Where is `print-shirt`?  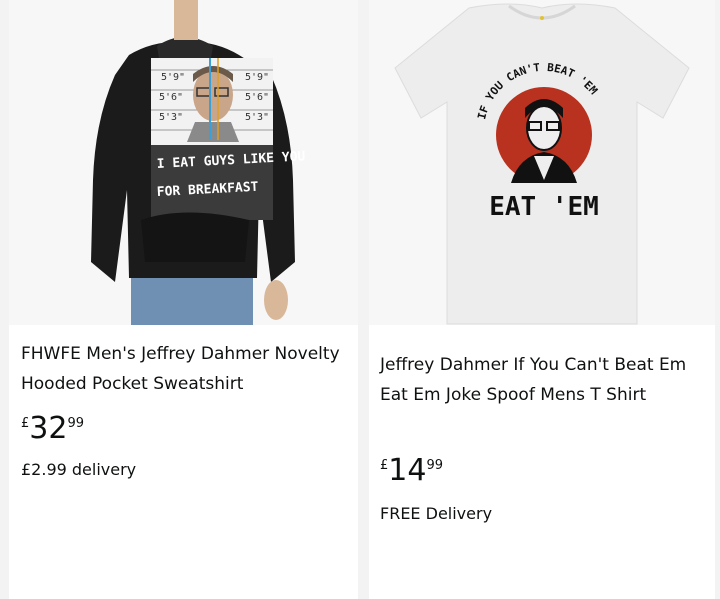 print-shirt is located at coordinates (213, 132).